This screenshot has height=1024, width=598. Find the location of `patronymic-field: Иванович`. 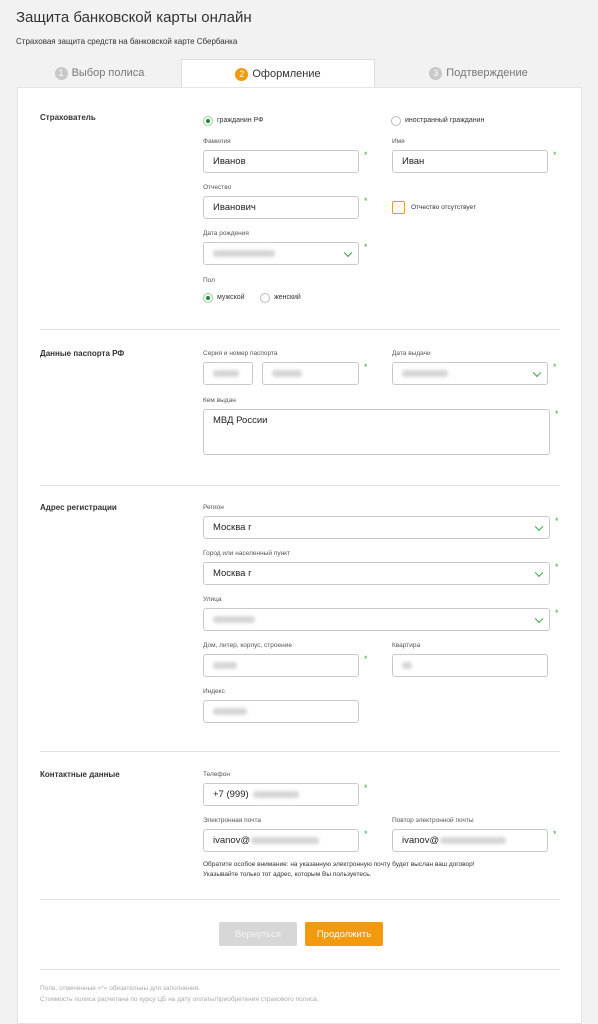

patronymic-field: Иванович is located at coordinates (281, 207).